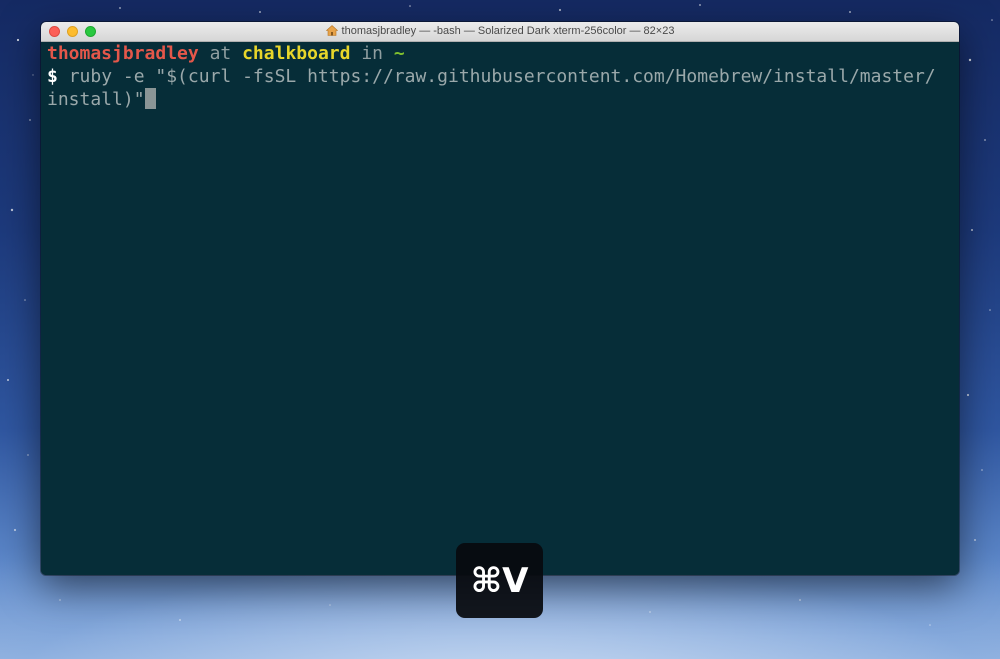  Describe the element at coordinates (123, 53) in the screenshot. I see `prompt-user: thomasjbradley` at that location.